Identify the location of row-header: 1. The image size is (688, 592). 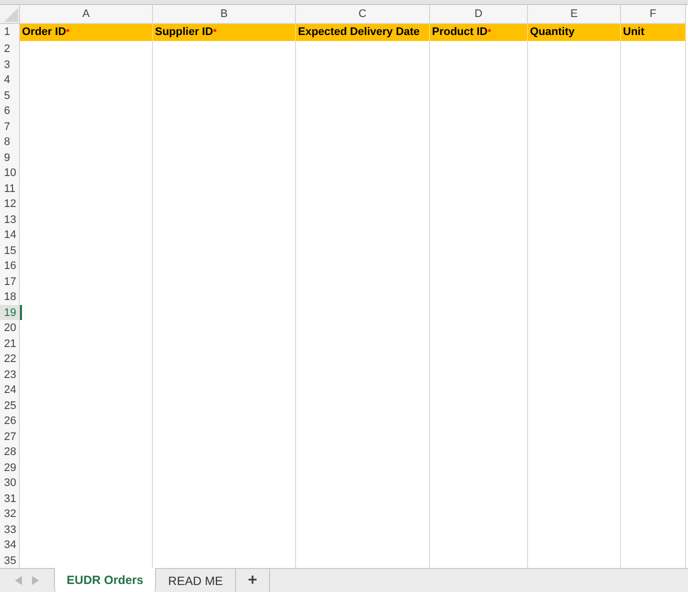
(10, 33).